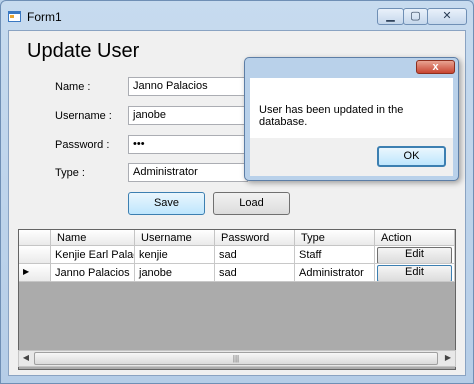 This screenshot has height=384, width=474. Describe the element at coordinates (175, 238) in the screenshot. I see `column-header-username: Username` at that location.